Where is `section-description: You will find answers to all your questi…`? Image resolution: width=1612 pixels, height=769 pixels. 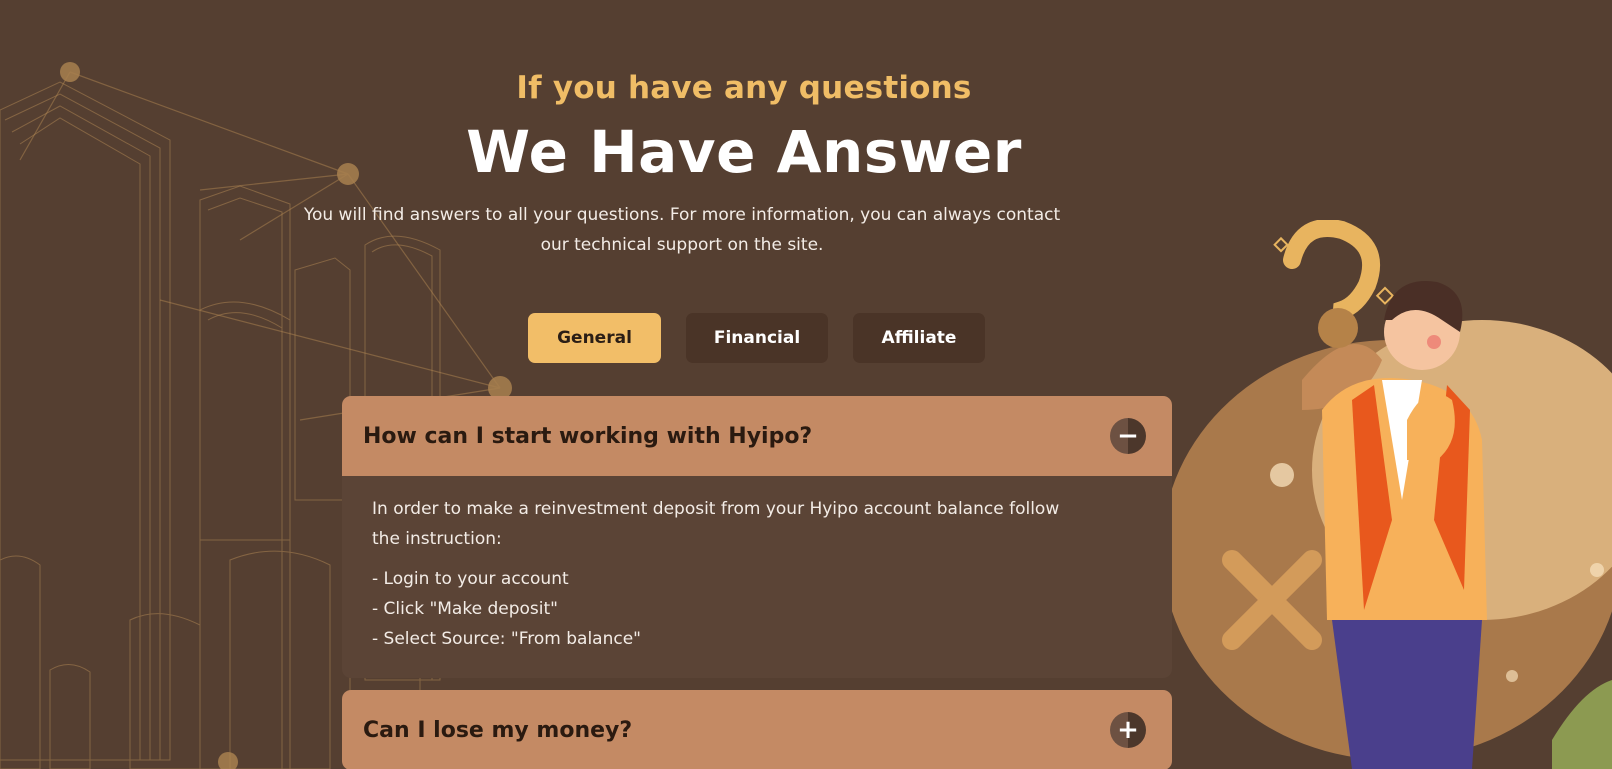
section-description: You will find answers to all your questi… is located at coordinates (682, 230).